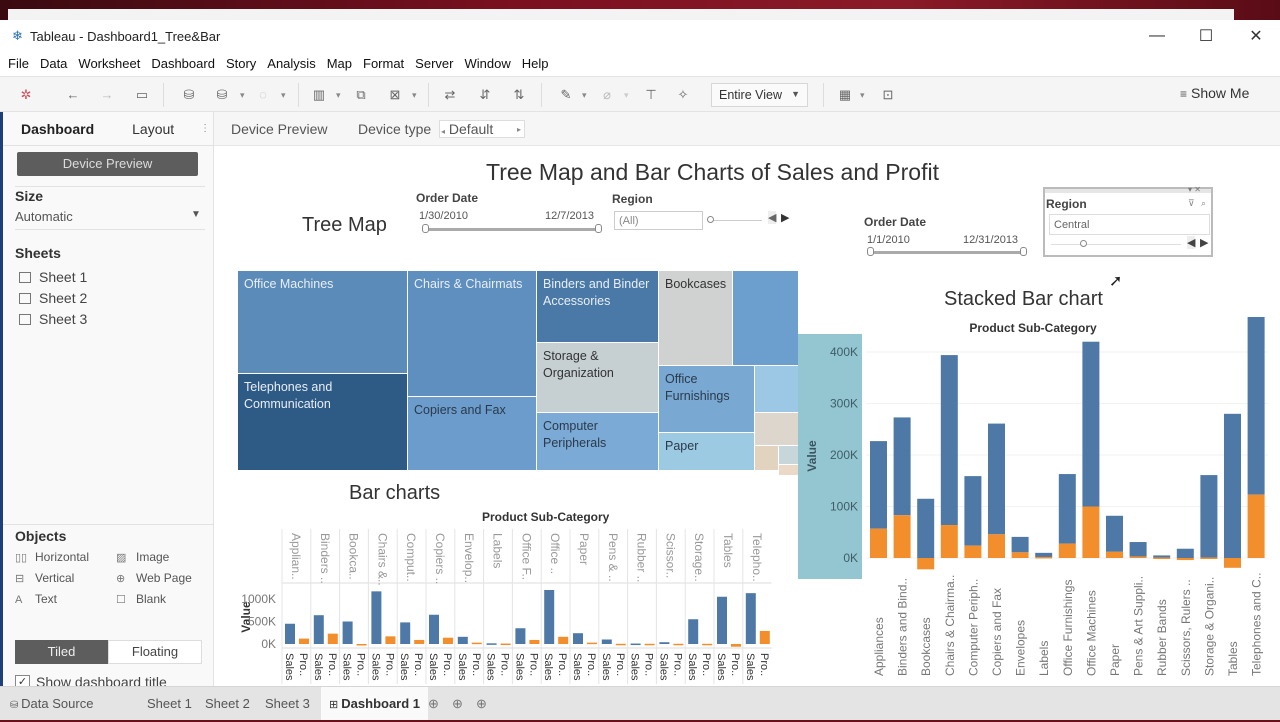 This screenshot has height=722, width=1280. What do you see at coordinates (154, 578) in the screenshot?
I see `object-web-page: ⊕ Web Page` at bounding box center [154, 578].